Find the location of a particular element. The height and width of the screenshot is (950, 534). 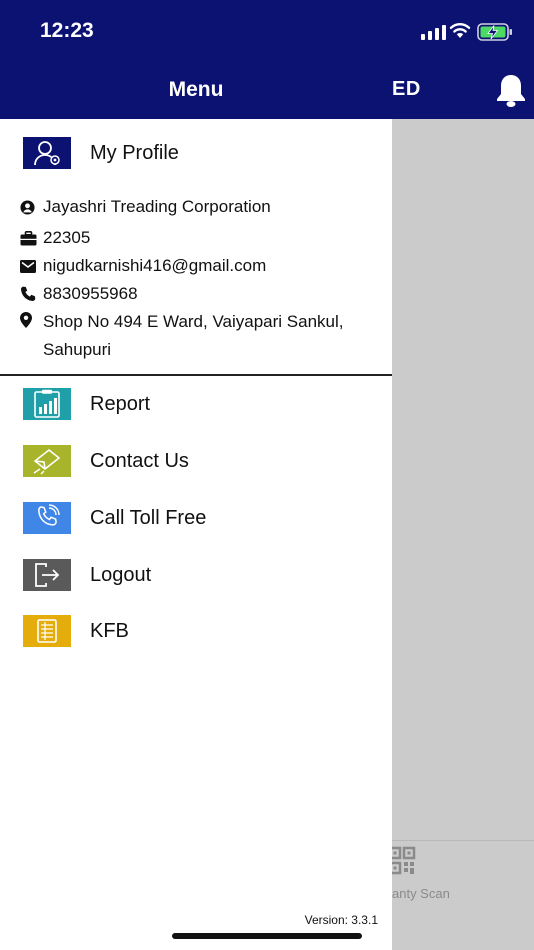

logout-label: Logout is located at coordinates (121, 574).